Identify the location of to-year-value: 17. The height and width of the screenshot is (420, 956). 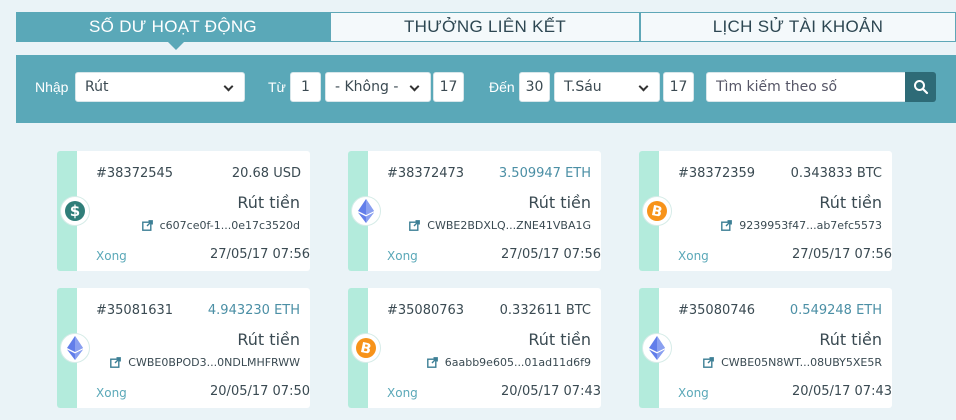
(678, 87).